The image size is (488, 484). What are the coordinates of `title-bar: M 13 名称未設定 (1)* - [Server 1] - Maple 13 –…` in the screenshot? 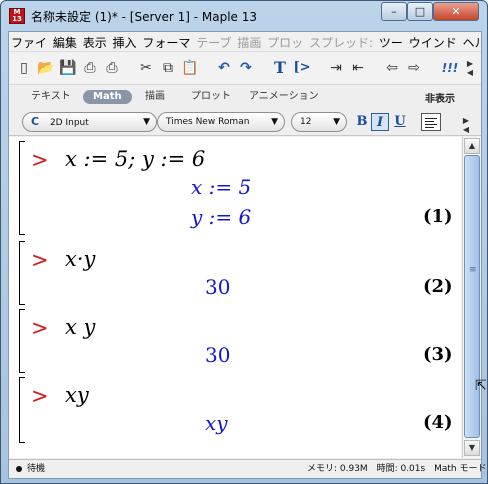 It's located at (244, 16).